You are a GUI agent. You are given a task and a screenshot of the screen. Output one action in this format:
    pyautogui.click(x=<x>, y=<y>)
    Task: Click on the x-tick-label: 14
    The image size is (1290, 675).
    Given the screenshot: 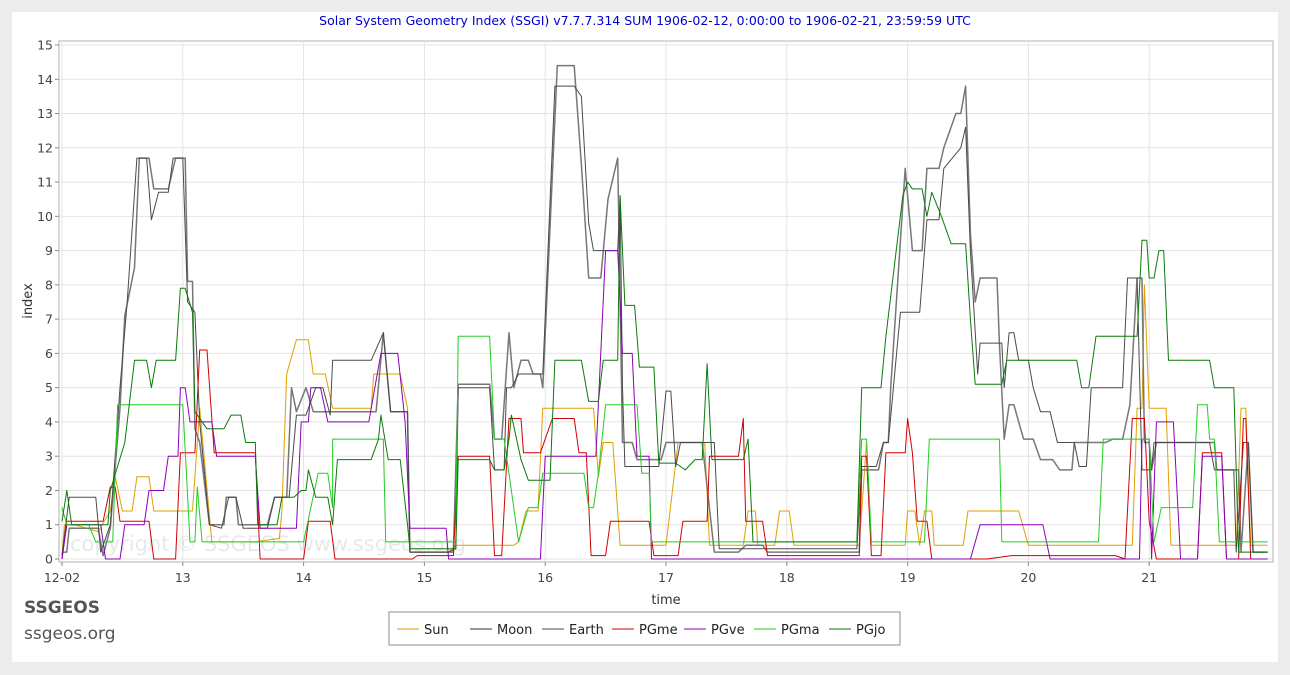 What is the action you would take?
    pyautogui.click(x=304, y=577)
    